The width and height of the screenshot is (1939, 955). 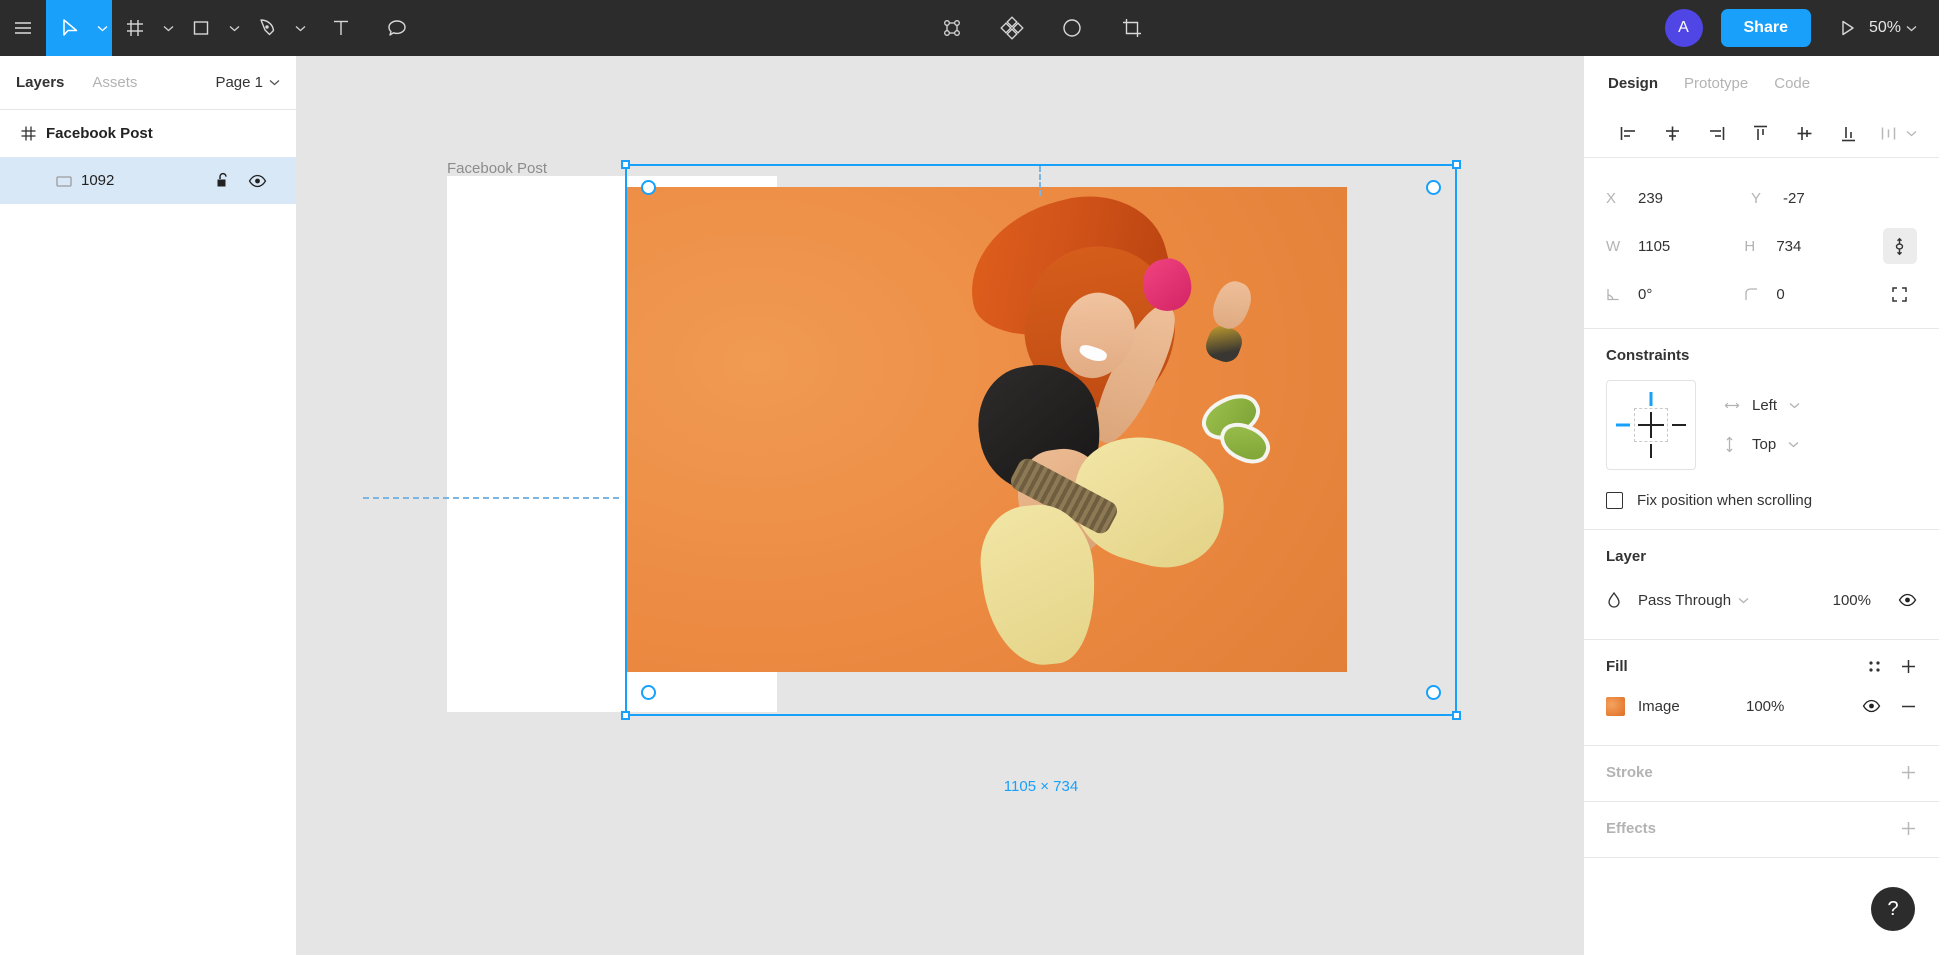 What do you see at coordinates (1911, 28) in the screenshot?
I see `zoom-chevron-down-icon` at bounding box center [1911, 28].